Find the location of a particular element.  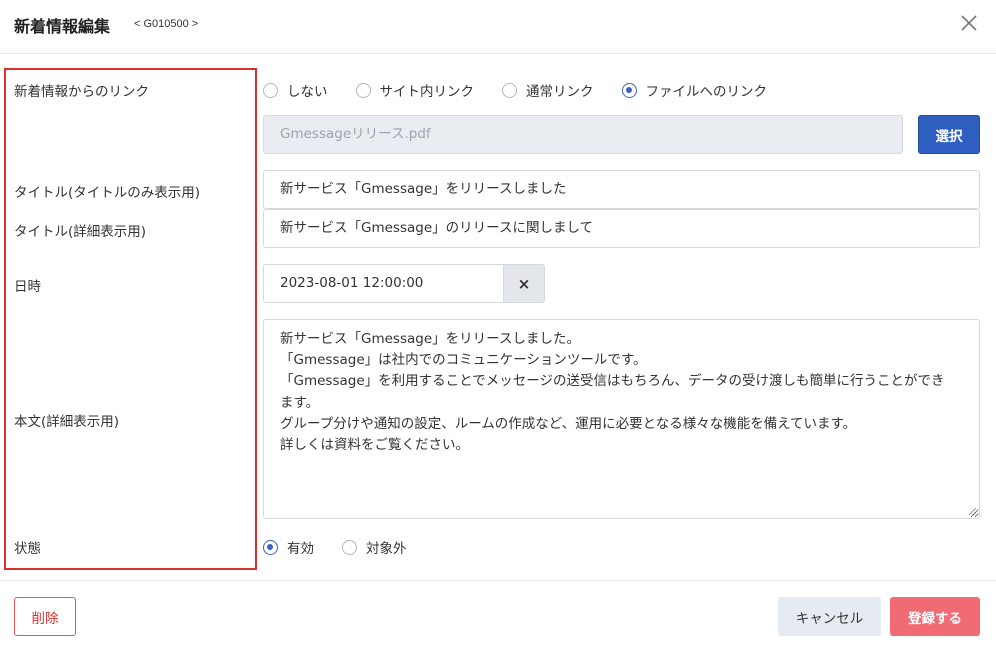

title-detail-label: タイトル(詳細表示用) is located at coordinates (80, 232).